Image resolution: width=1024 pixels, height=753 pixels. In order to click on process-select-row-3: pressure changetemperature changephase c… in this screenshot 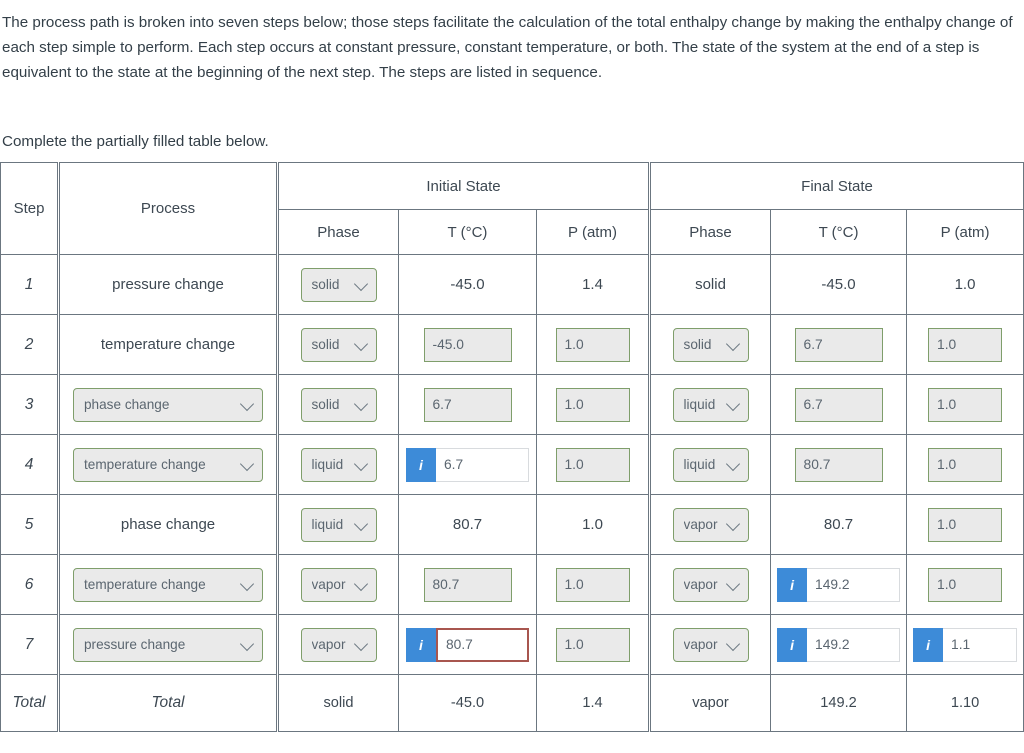, I will do `click(168, 404)`.